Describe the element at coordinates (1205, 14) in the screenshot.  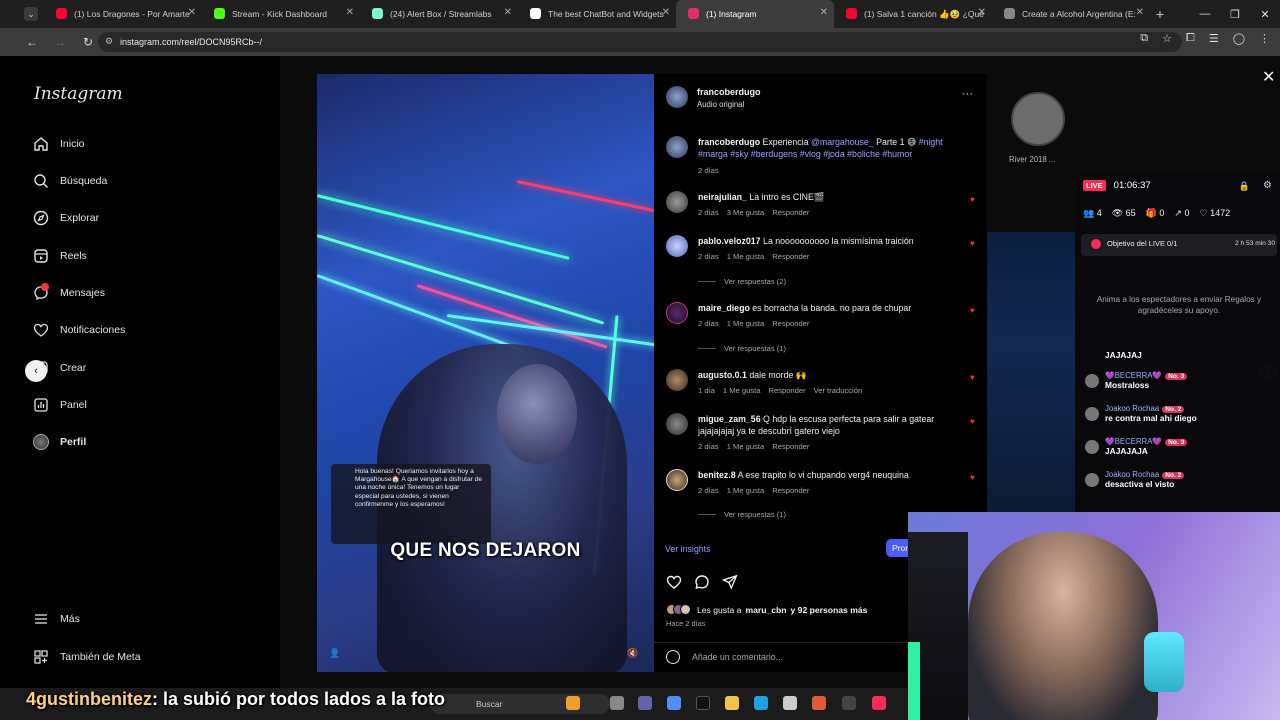
I see `minimize-icon: —` at that location.